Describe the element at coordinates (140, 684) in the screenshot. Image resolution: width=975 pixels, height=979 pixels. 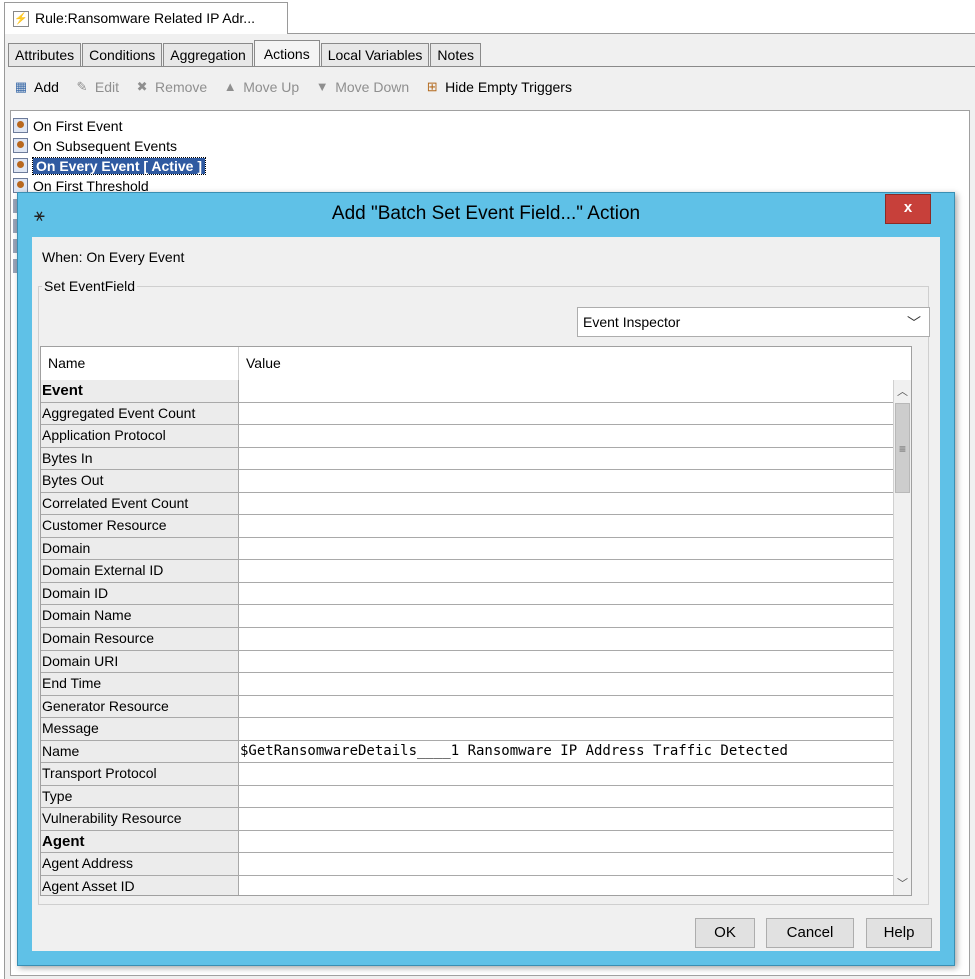
I see `field-name-cell: End Time` at that location.